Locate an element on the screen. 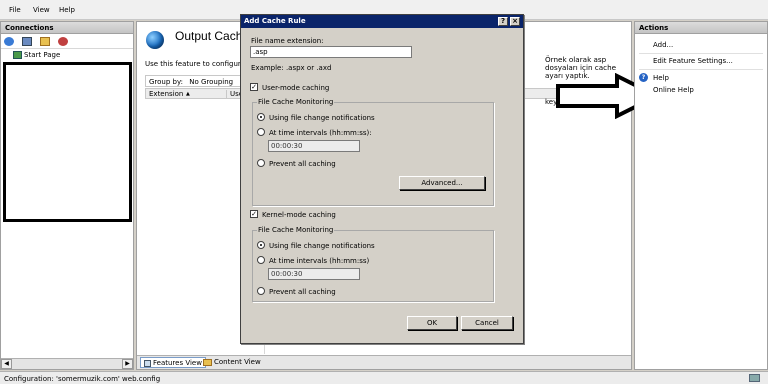  dialog-title: Add Cache Rule is located at coordinates (275, 21).